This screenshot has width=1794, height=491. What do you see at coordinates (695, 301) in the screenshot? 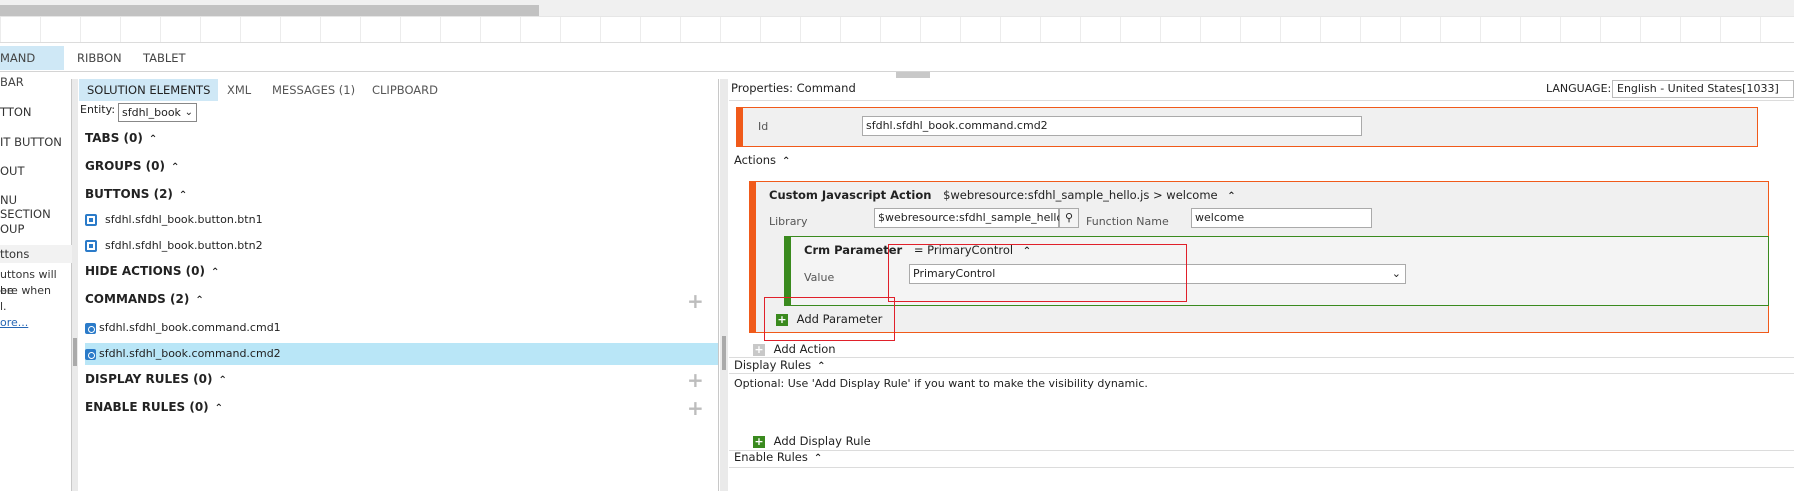
I see `add-command-plus-icon: +` at bounding box center [695, 301].